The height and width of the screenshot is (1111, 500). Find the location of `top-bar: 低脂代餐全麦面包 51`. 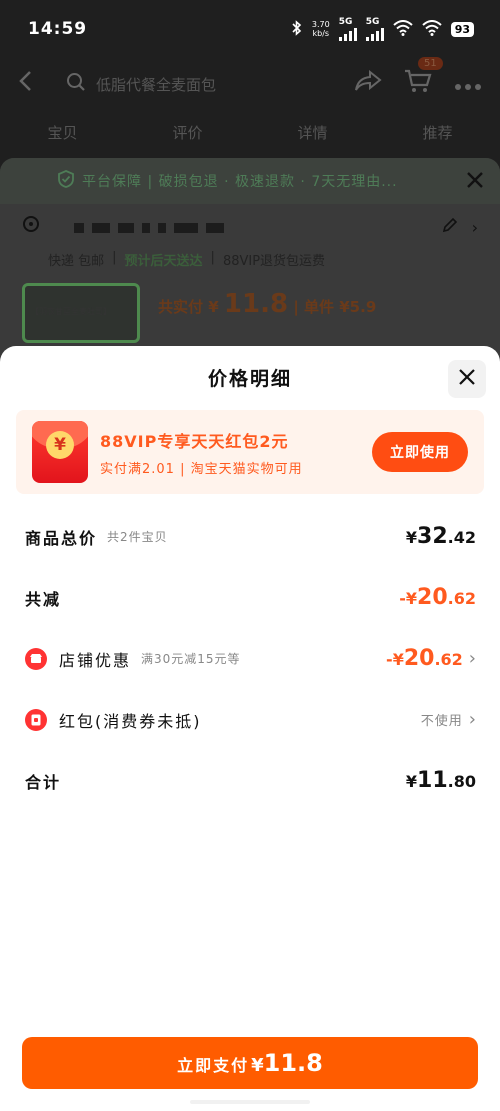

top-bar: 低脂代餐全麦面包 51 is located at coordinates (250, 83).